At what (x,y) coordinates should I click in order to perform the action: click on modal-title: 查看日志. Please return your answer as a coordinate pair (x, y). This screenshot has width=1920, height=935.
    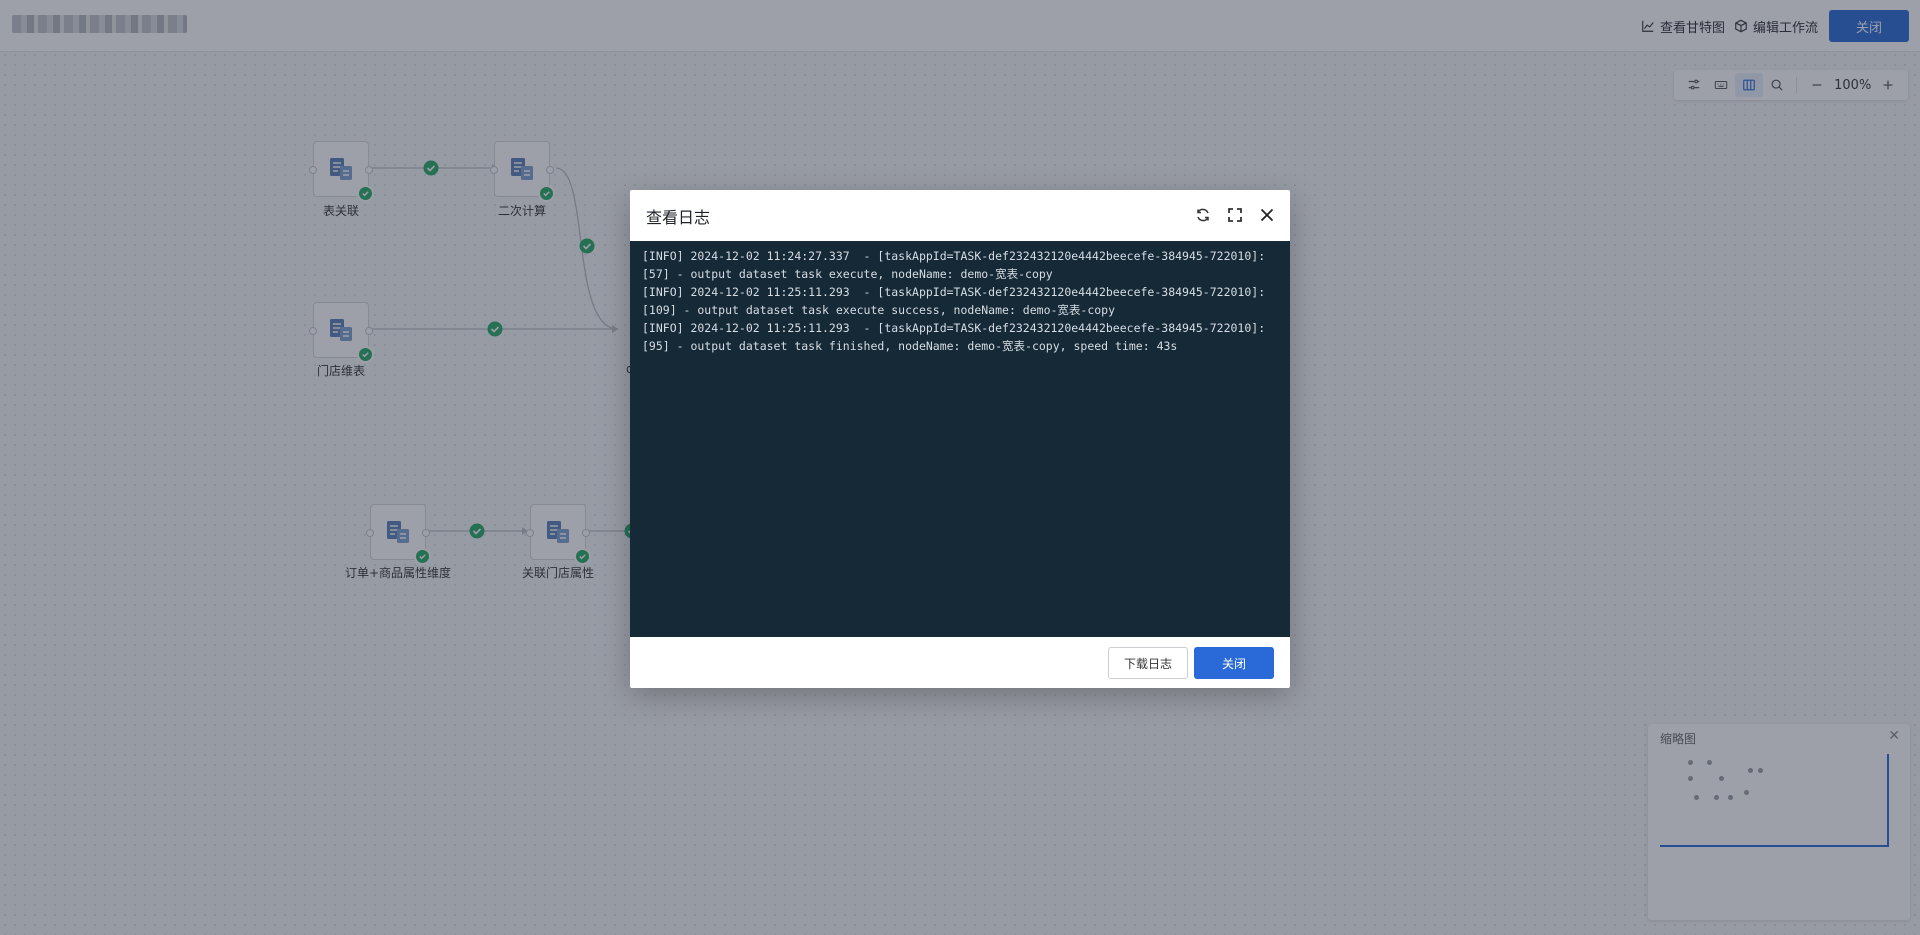
    Looking at the image, I should click on (678, 217).